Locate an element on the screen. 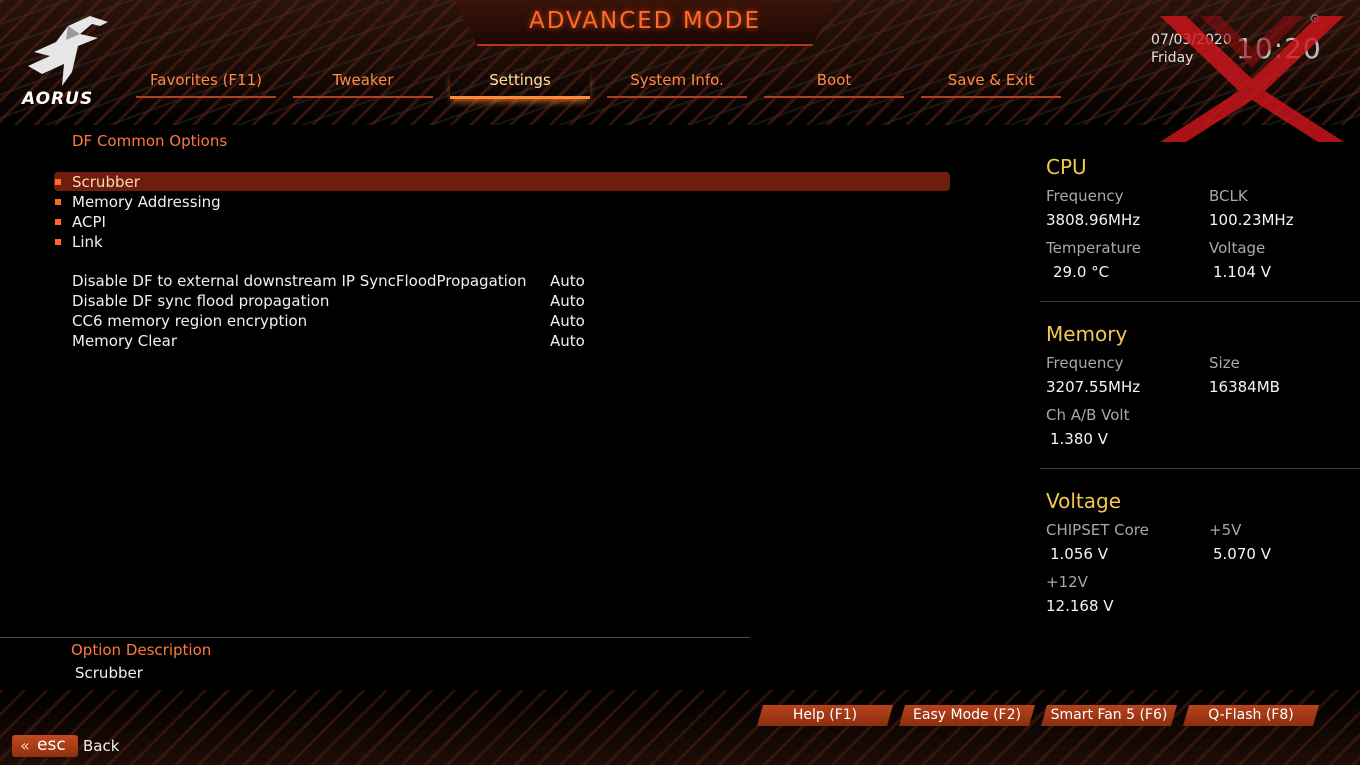 The height and width of the screenshot is (765, 1360). voltage-heading: Voltage is located at coordinates (1084, 501).